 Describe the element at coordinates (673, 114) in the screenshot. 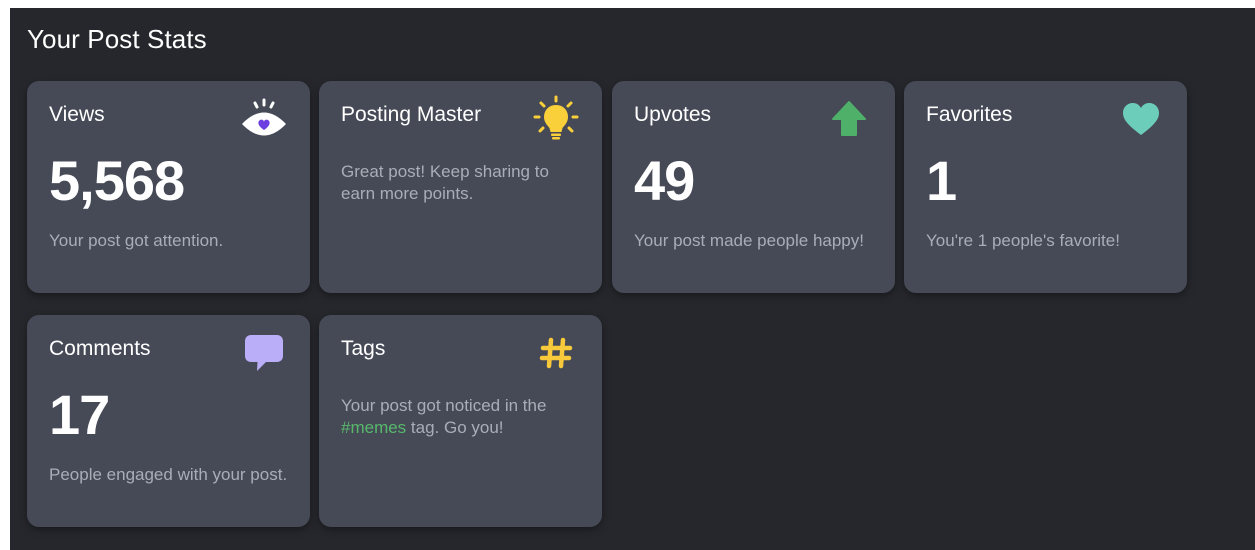

I see `upvotes-card-title: Upvotes` at that location.